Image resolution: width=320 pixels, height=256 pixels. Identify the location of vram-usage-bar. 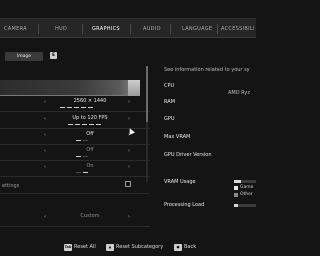
(245, 181).